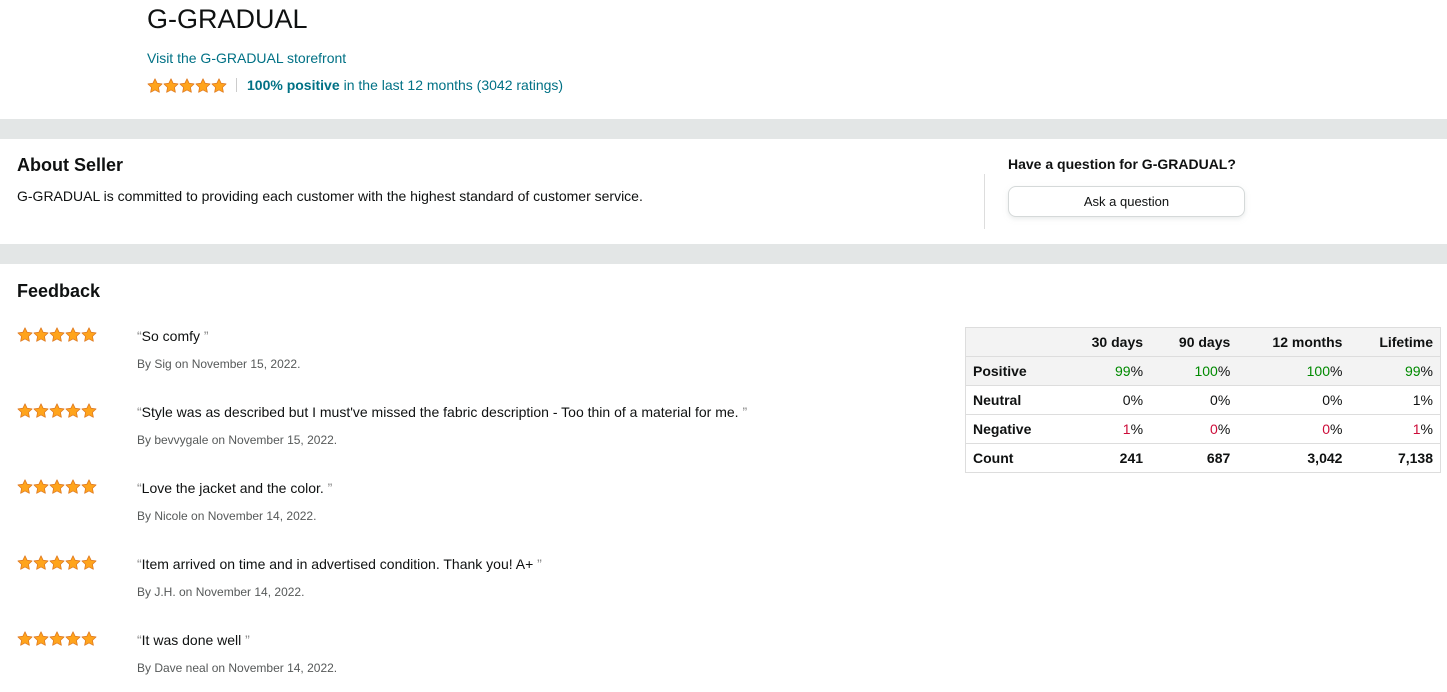 This screenshot has height=692, width=1447. I want to click on review-author-date: By Dave neal on November 14, 2022., so click(237, 668).